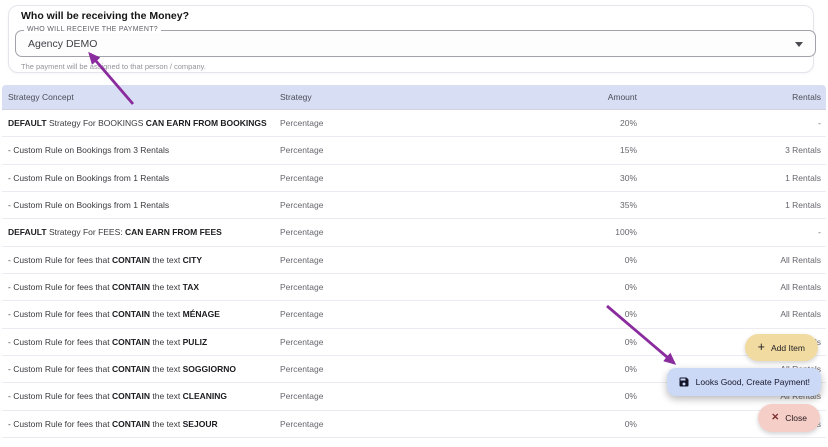  What do you see at coordinates (787, 347) in the screenshot?
I see `add-item-label: Add Item` at bounding box center [787, 347].